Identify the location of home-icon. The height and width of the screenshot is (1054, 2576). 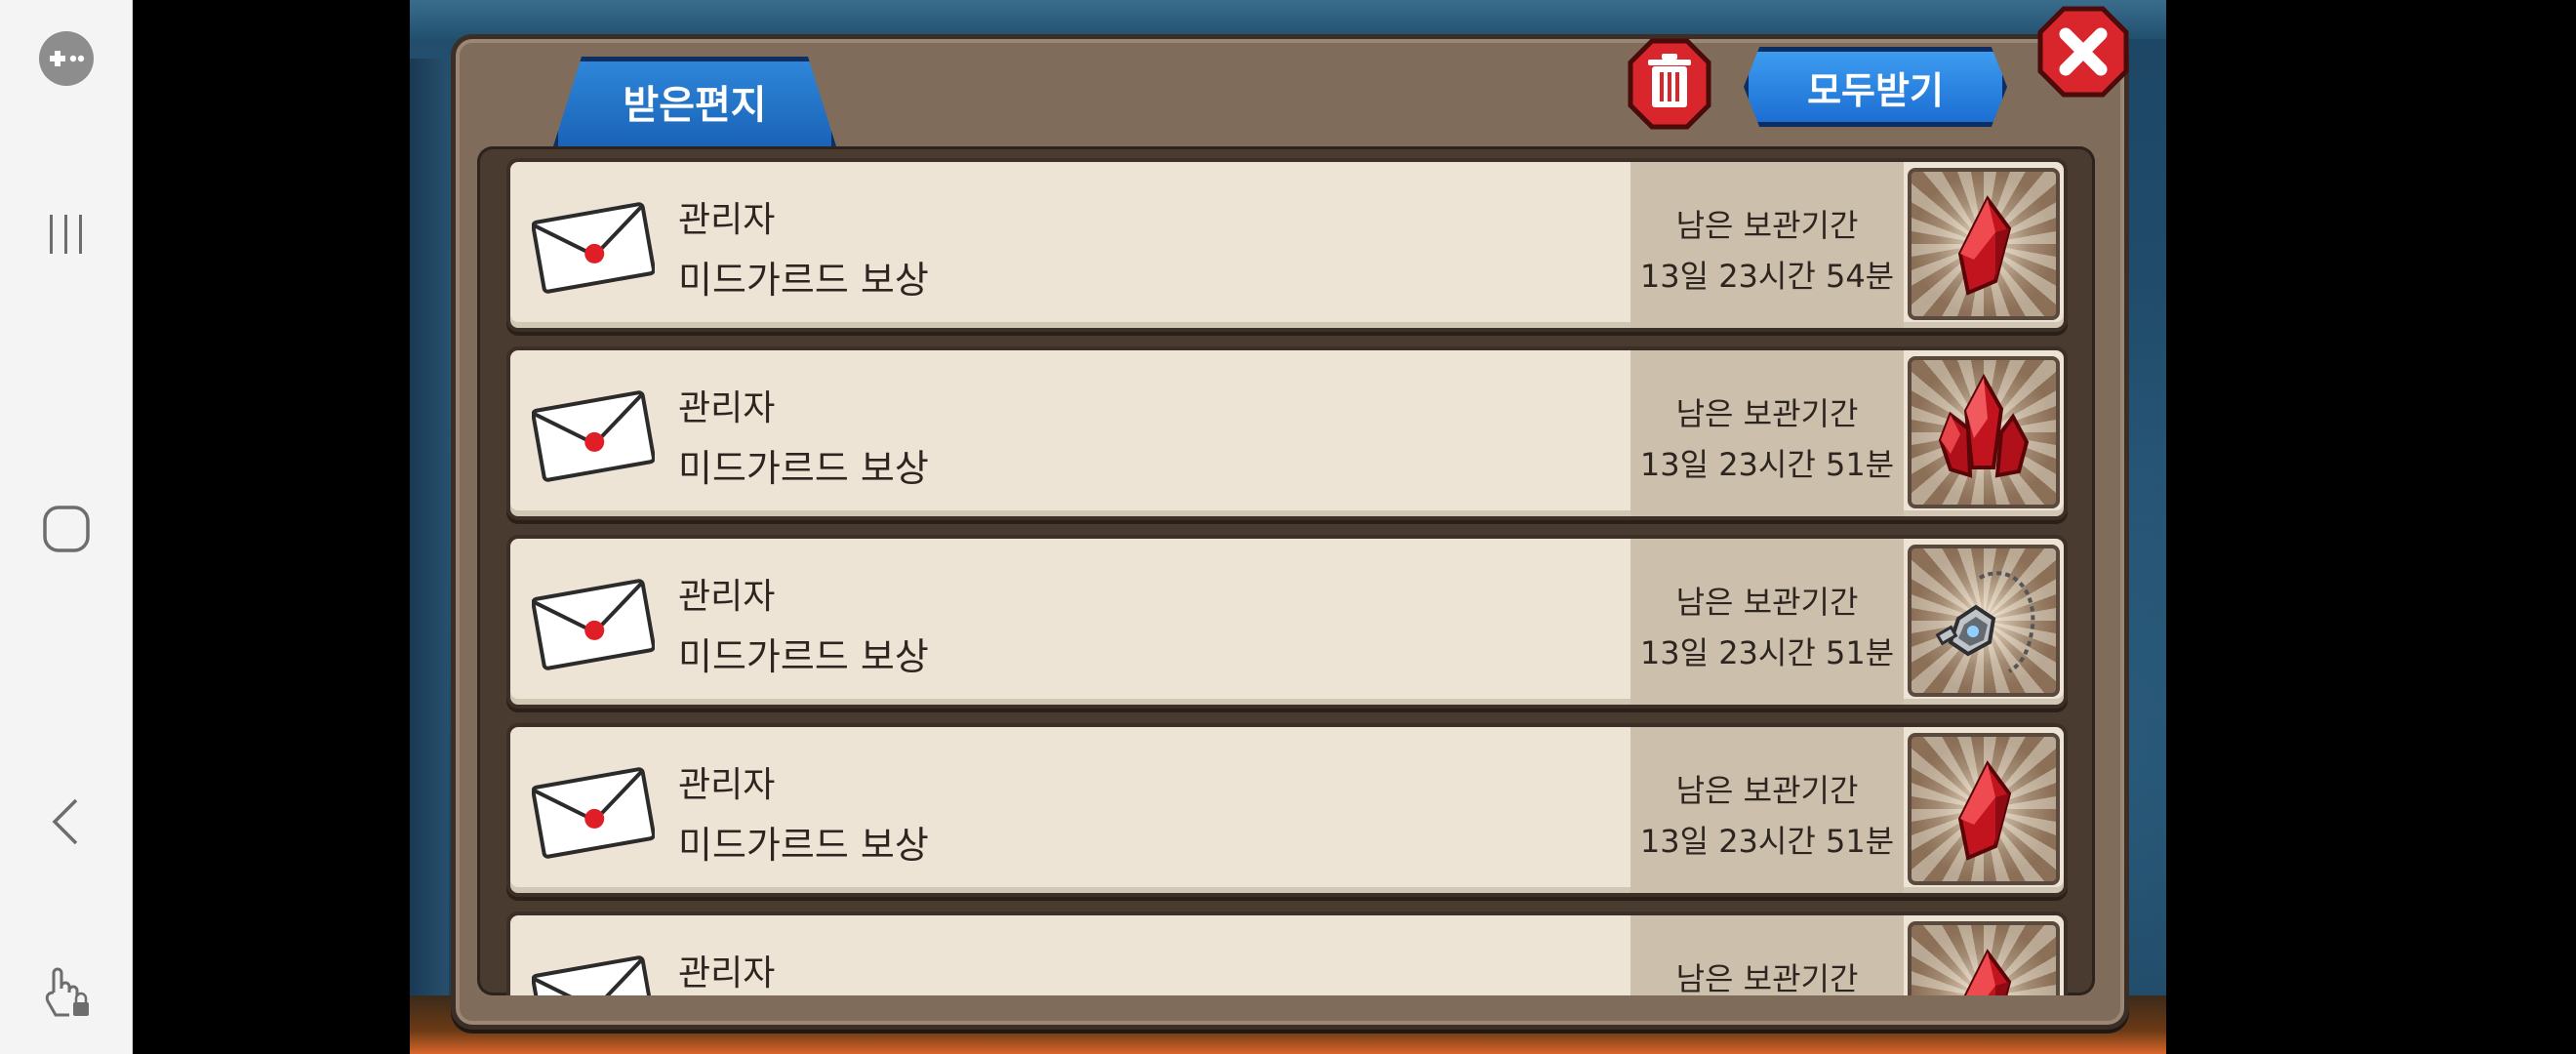
(66, 529).